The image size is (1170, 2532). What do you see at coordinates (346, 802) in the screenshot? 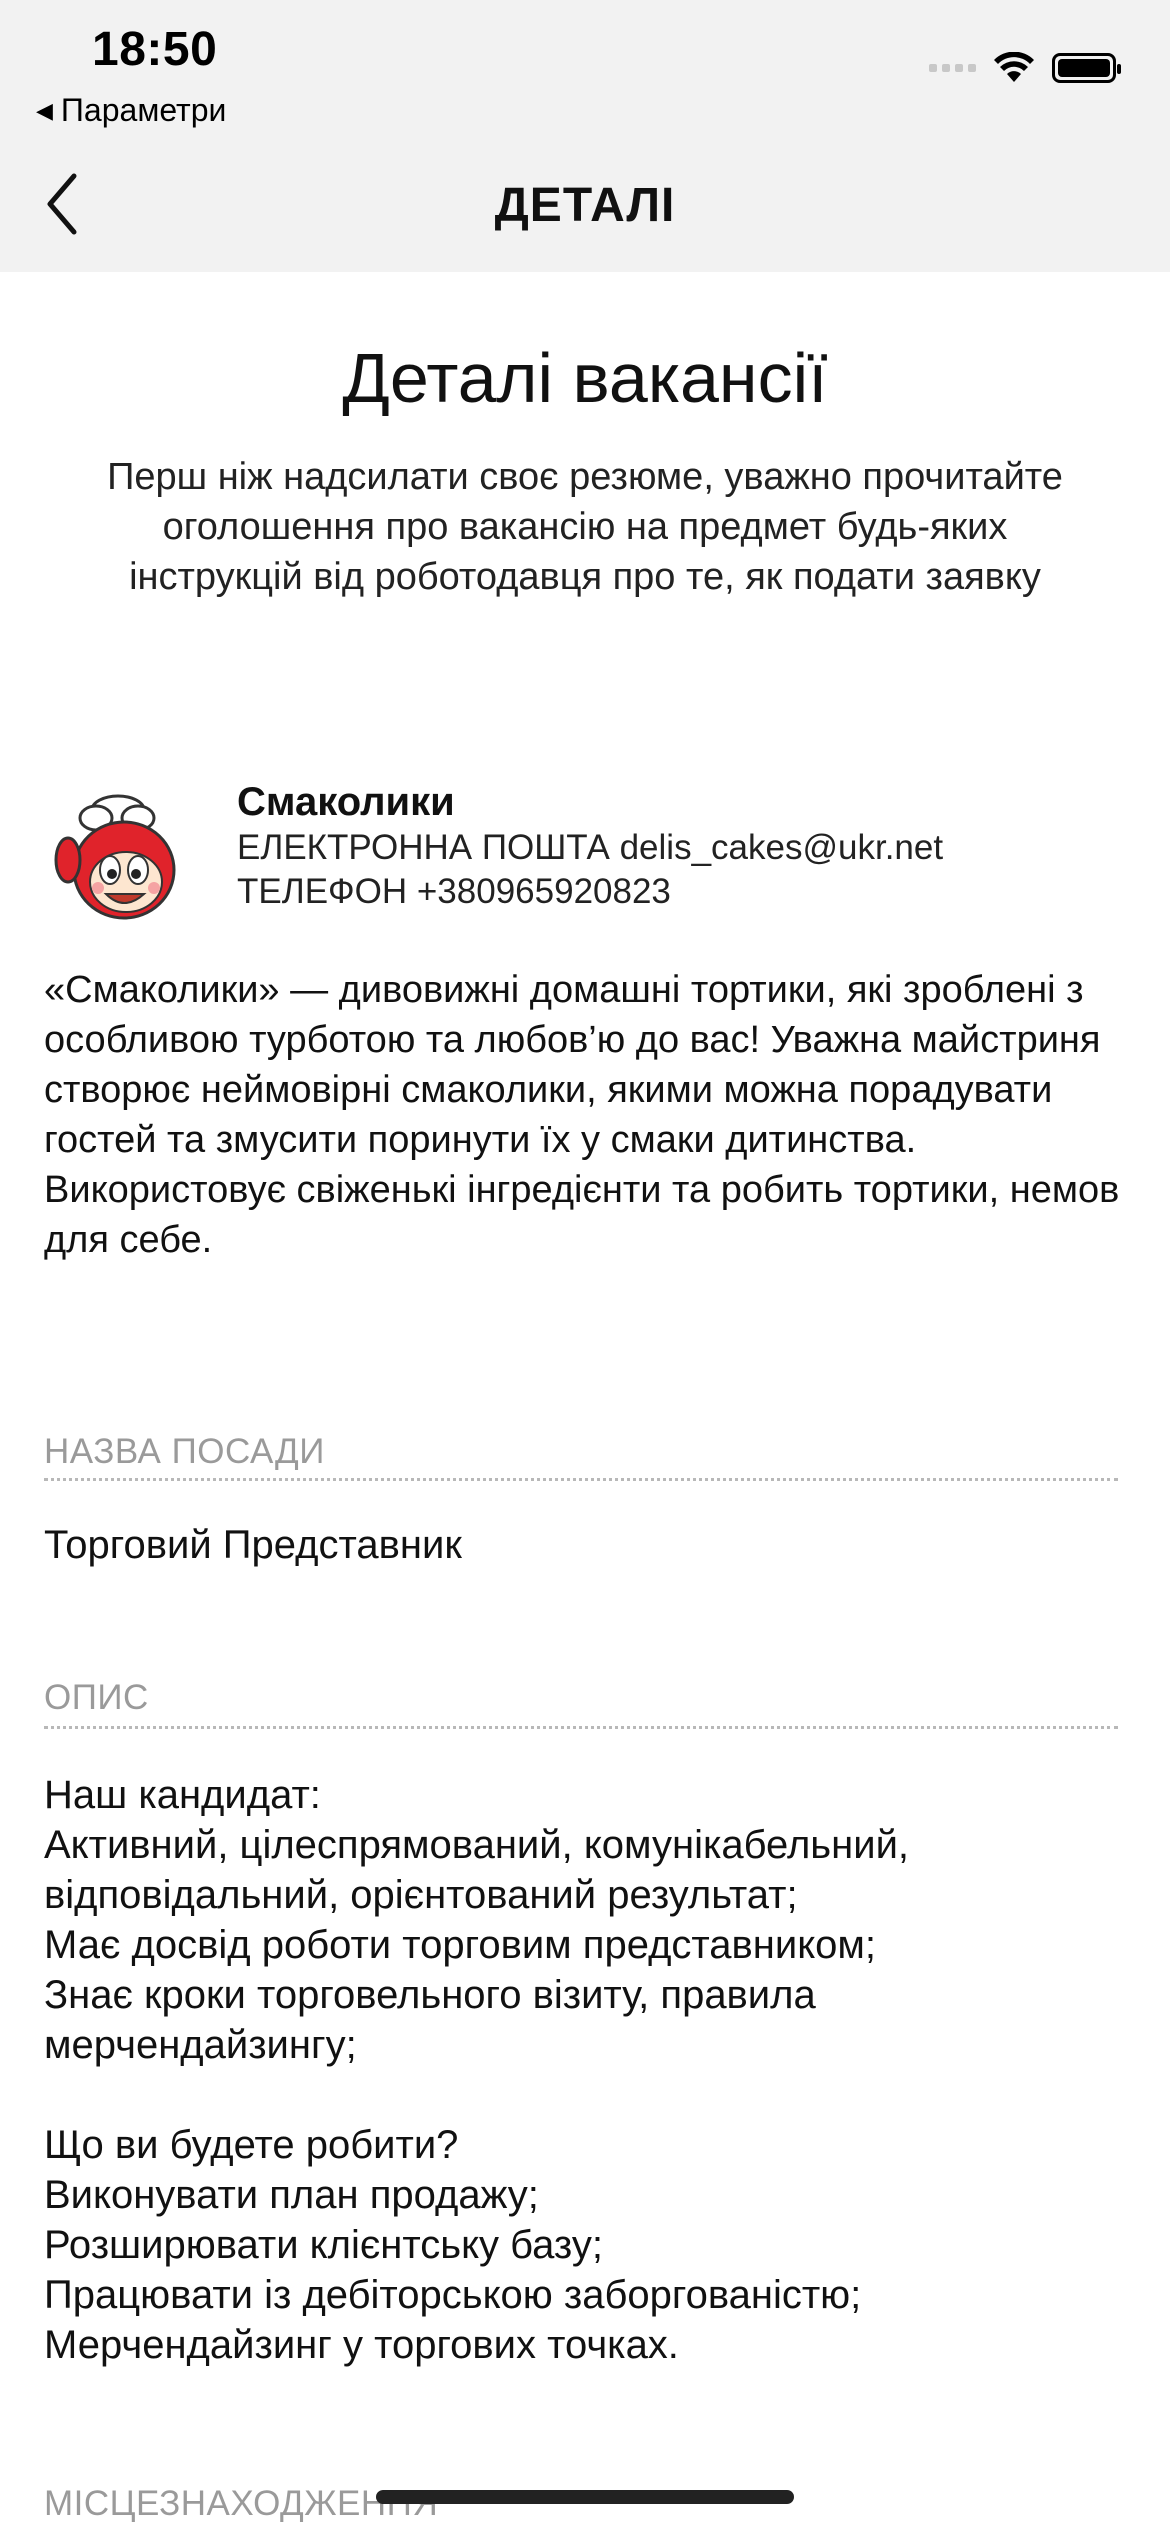
I see `employer-name: Смаколики` at bounding box center [346, 802].